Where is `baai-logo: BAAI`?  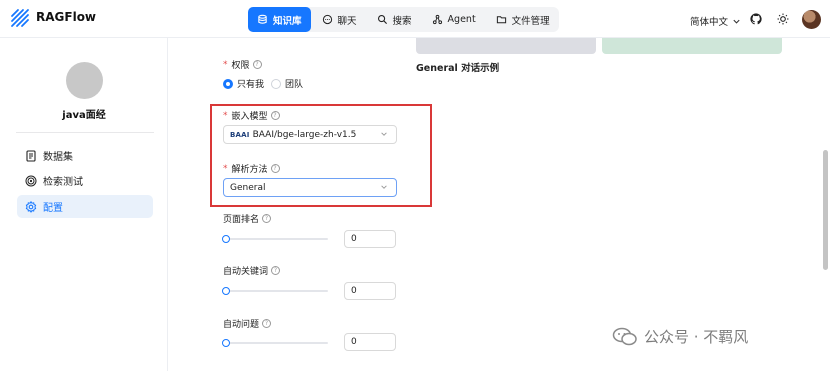 baai-logo: BAAI is located at coordinates (240, 134).